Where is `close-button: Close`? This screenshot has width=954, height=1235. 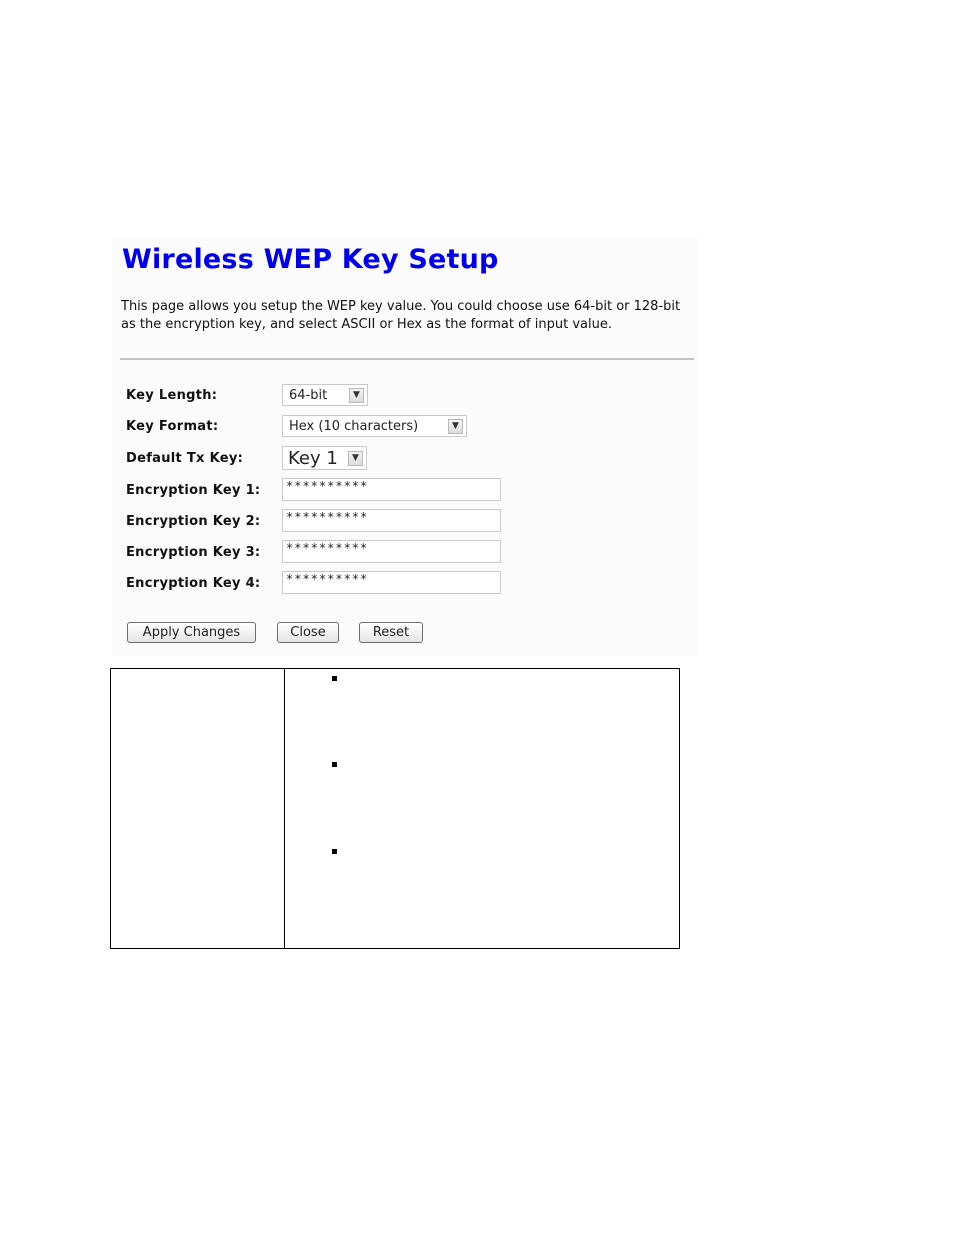
close-button: Close is located at coordinates (308, 632).